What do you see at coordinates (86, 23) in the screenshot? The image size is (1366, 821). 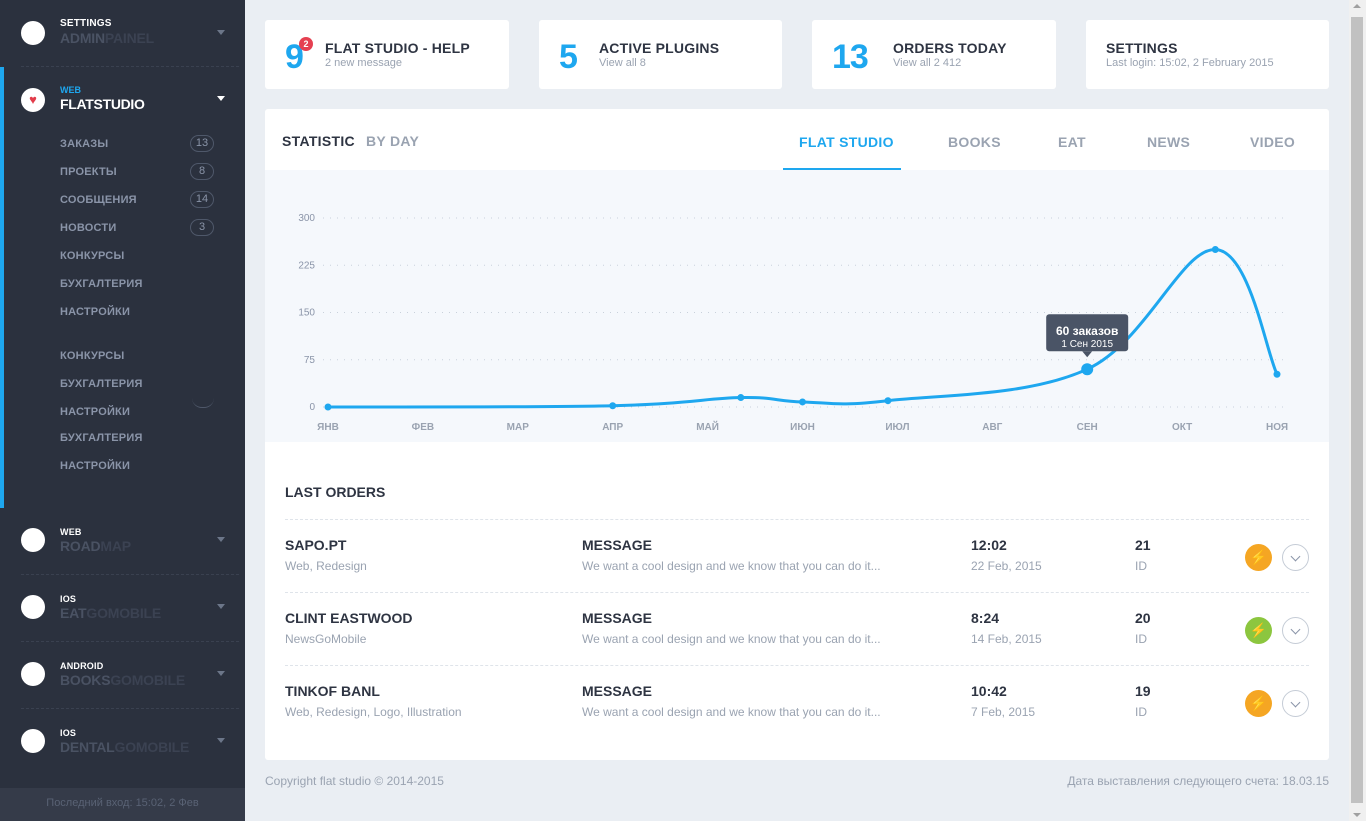 I see `group-category: SETTINGS` at bounding box center [86, 23].